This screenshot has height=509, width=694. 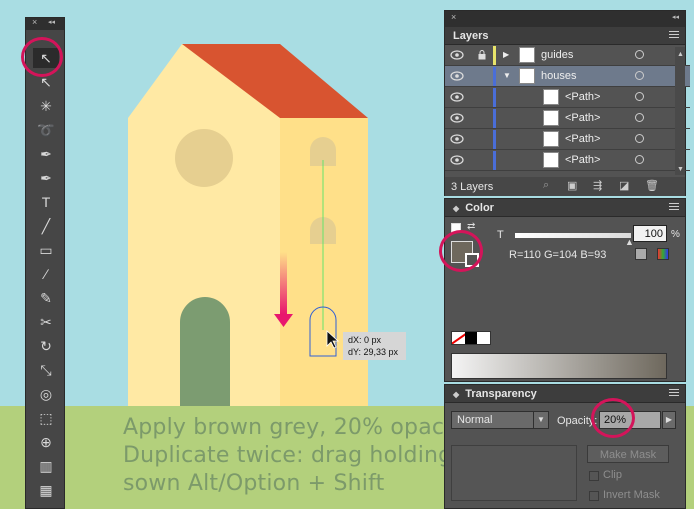 I want to click on expand-down-icon: ▼, so click(x=507, y=75).